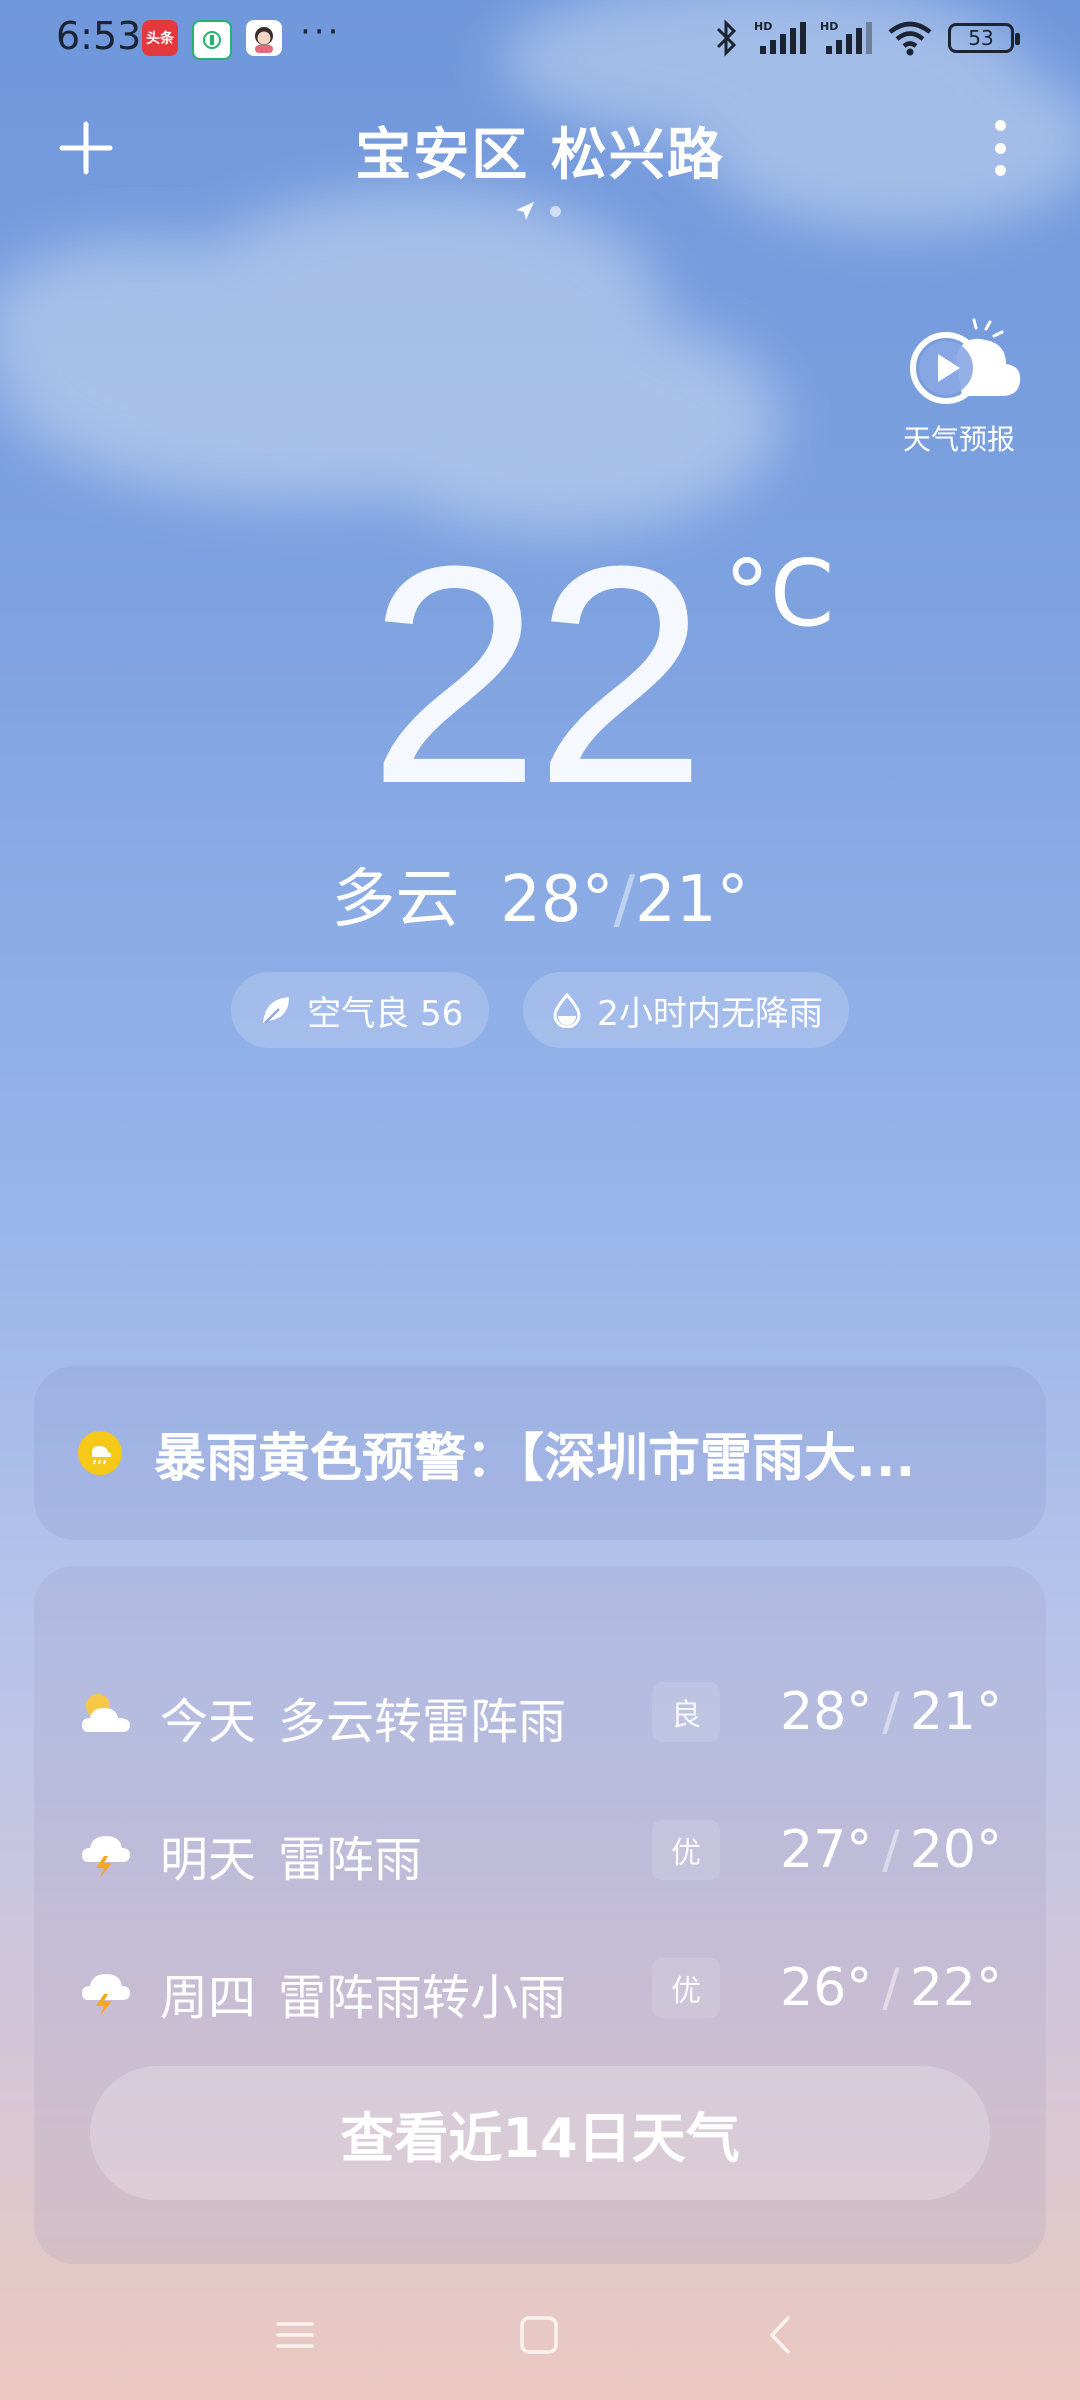 The image size is (1080, 2400). What do you see at coordinates (540, 2133) in the screenshot?
I see `view-14-day-forecast-button: 查看近14日天气` at bounding box center [540, 2133].